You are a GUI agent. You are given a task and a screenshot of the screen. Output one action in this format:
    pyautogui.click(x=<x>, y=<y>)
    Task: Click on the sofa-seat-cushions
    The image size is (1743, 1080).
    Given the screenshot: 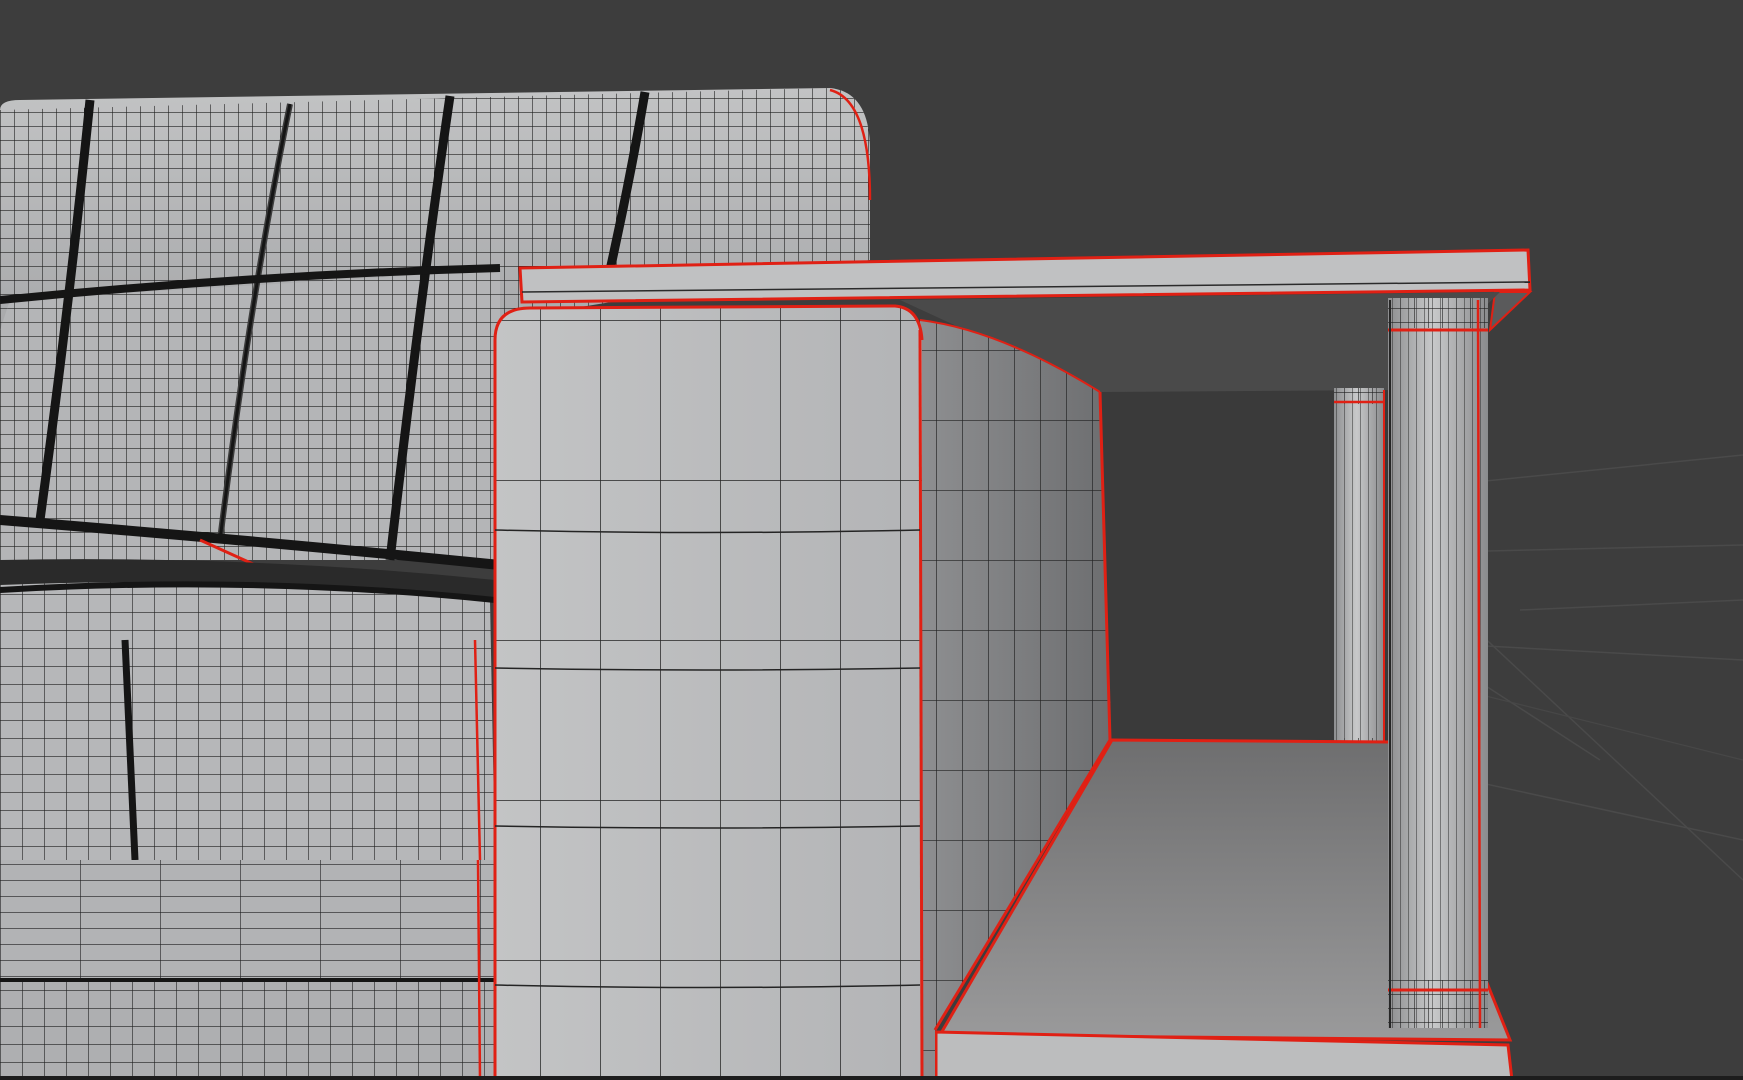 What is the action you would take?
    pyautogui.click(x=248, y=710)
    